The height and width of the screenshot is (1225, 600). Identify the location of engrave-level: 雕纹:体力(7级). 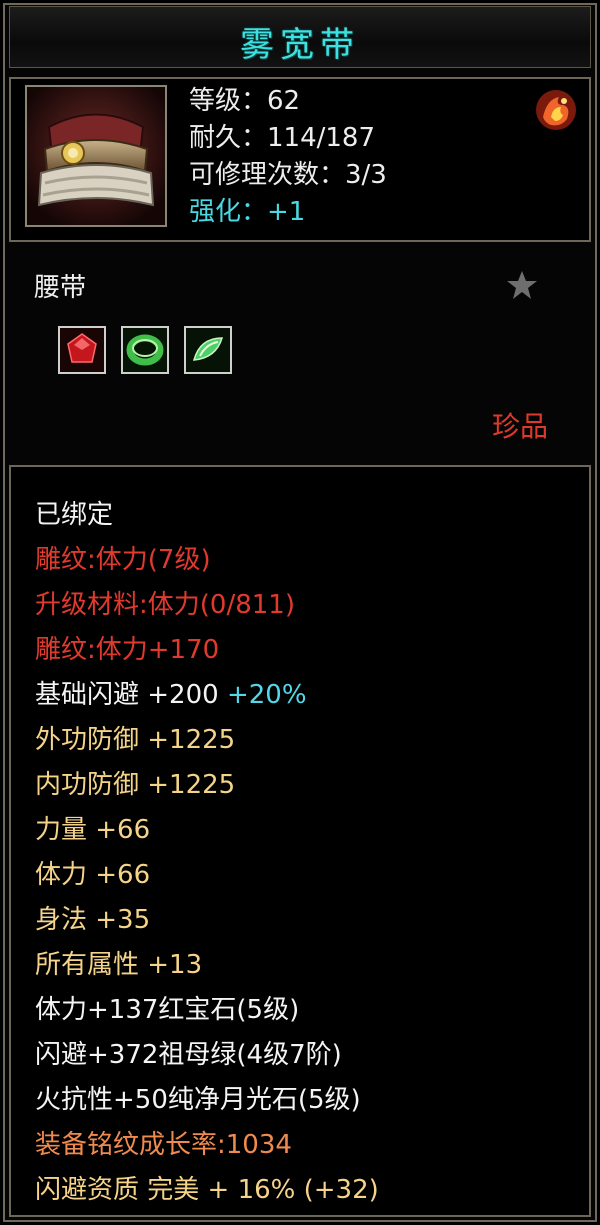
(123, 560).